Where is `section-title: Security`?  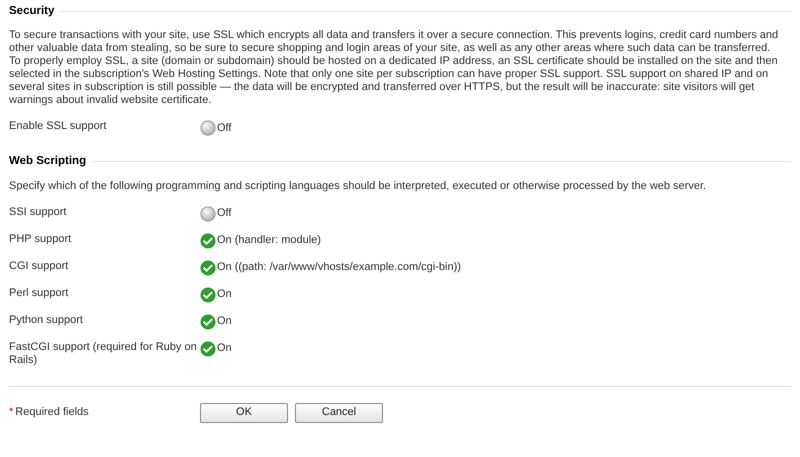 section-title: Security is located at coordinates (31, 11).